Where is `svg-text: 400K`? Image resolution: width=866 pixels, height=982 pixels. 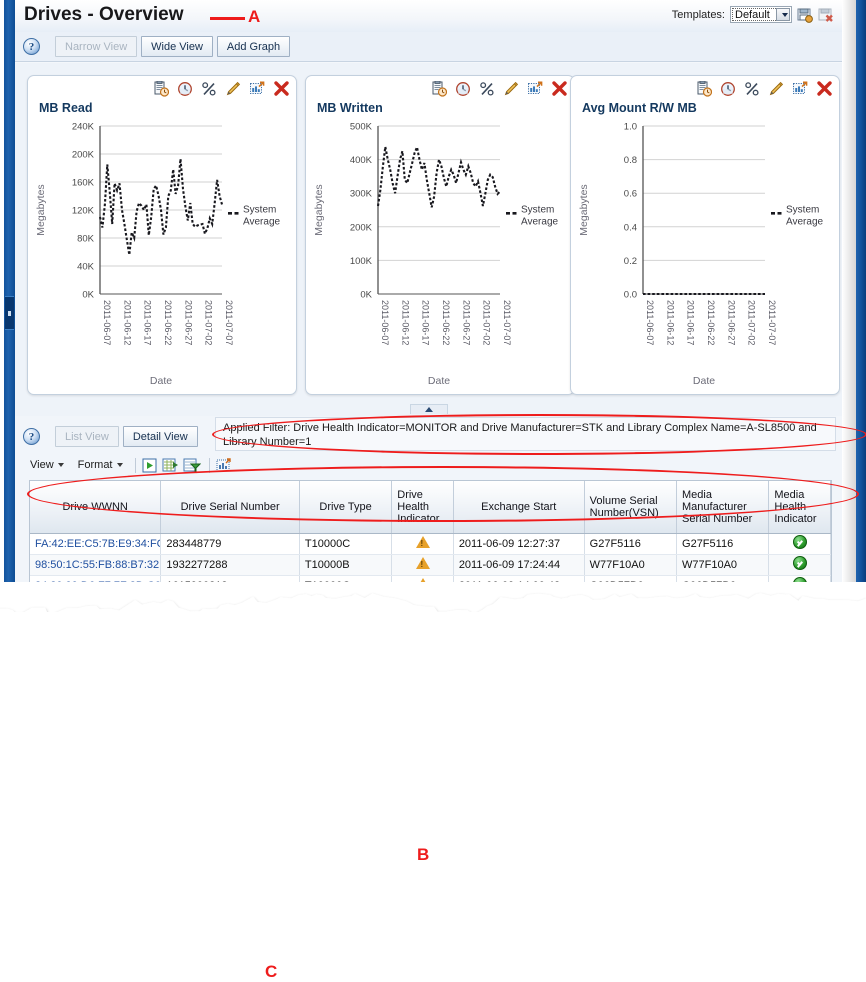 svg-text: 400K is located at coordinates (361, 160).